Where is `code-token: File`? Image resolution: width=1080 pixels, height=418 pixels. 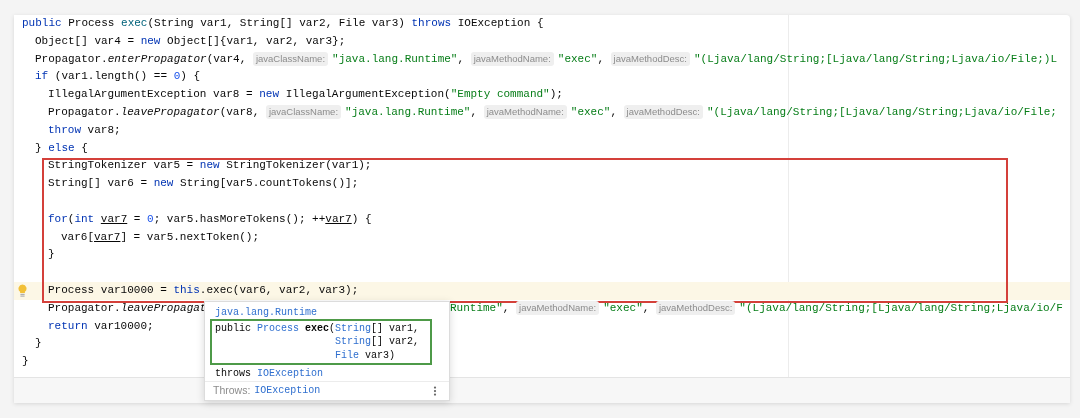
code-token: File is located at coordinates (347, 355).